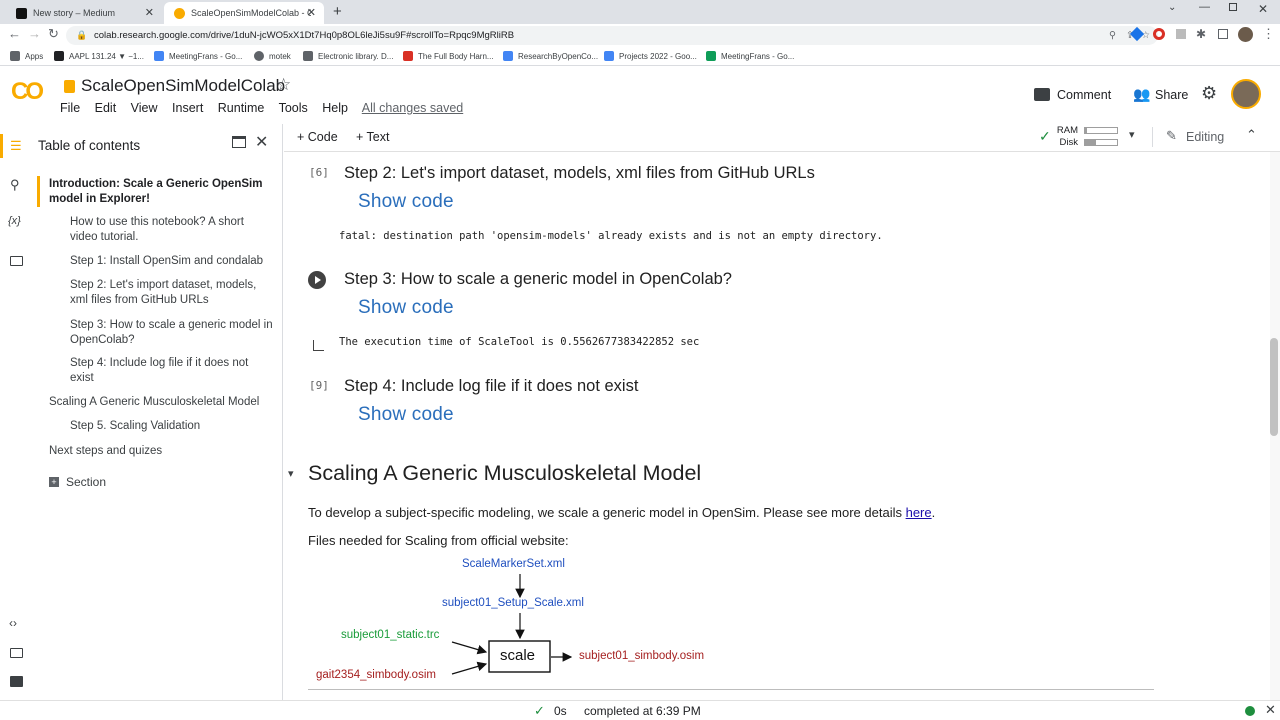  Describe the element at coordinates (317, 137) in the screenshot. I see `add-code-button: + Code` at that location.